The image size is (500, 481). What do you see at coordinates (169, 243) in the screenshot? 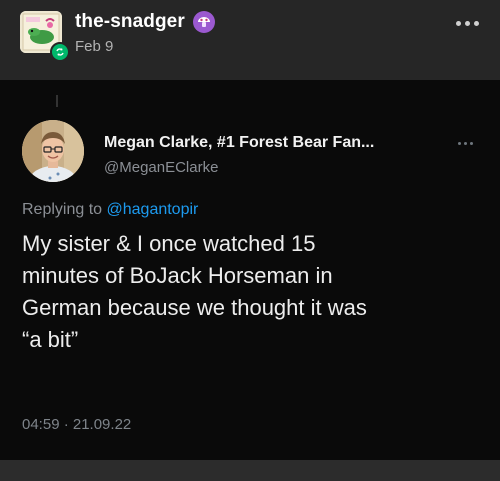
I see `tweet-text-line: My sister & I once watched 15` at bounding box center [169, 243].